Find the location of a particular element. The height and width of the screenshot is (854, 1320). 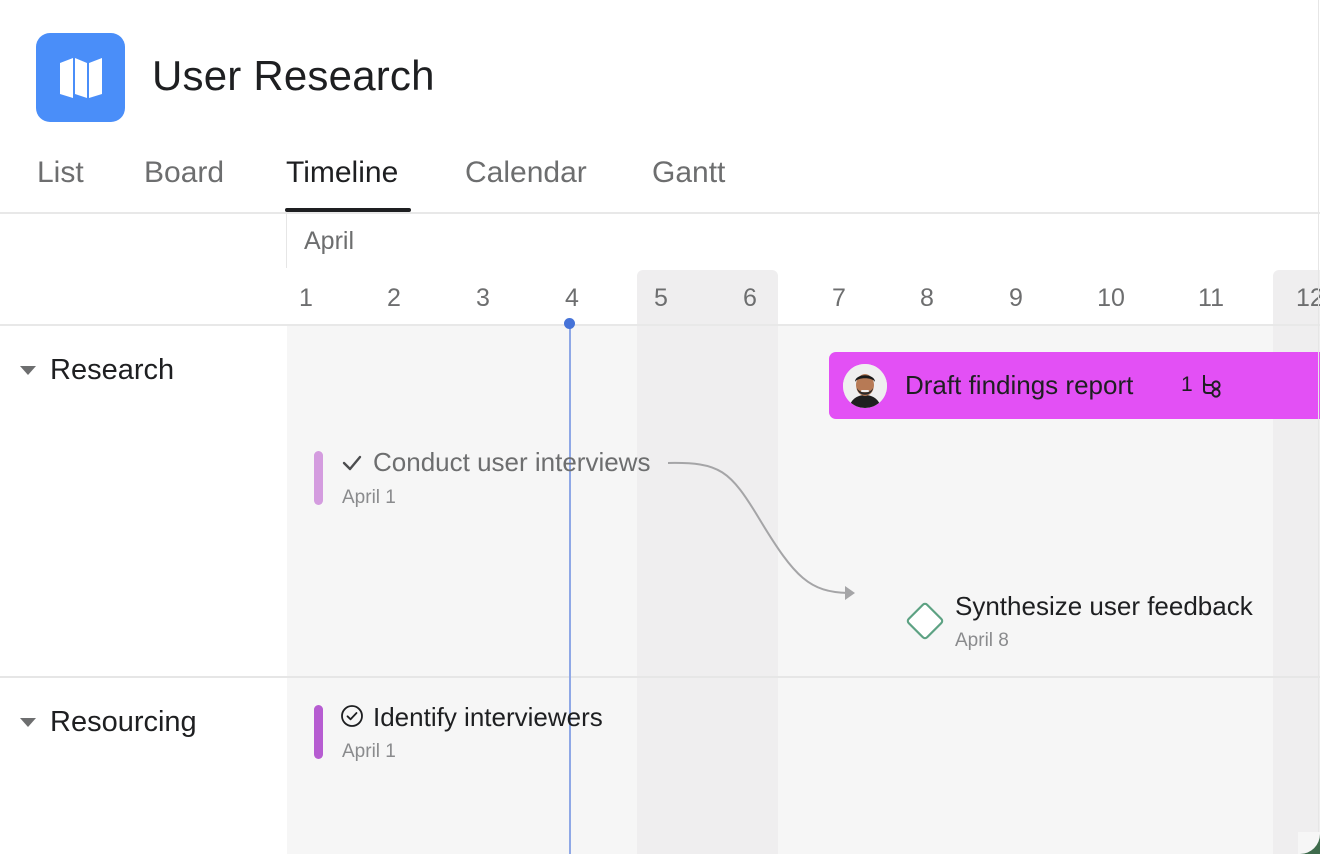

today-line is located at coordinates (570, 589).